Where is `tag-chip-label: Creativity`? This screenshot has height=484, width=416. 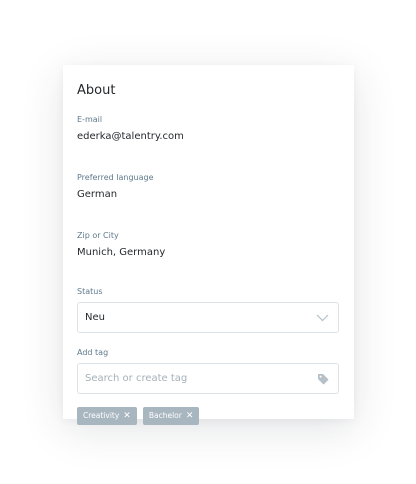
tag-chip-label: Creativity is located at coordinates (101, 415).